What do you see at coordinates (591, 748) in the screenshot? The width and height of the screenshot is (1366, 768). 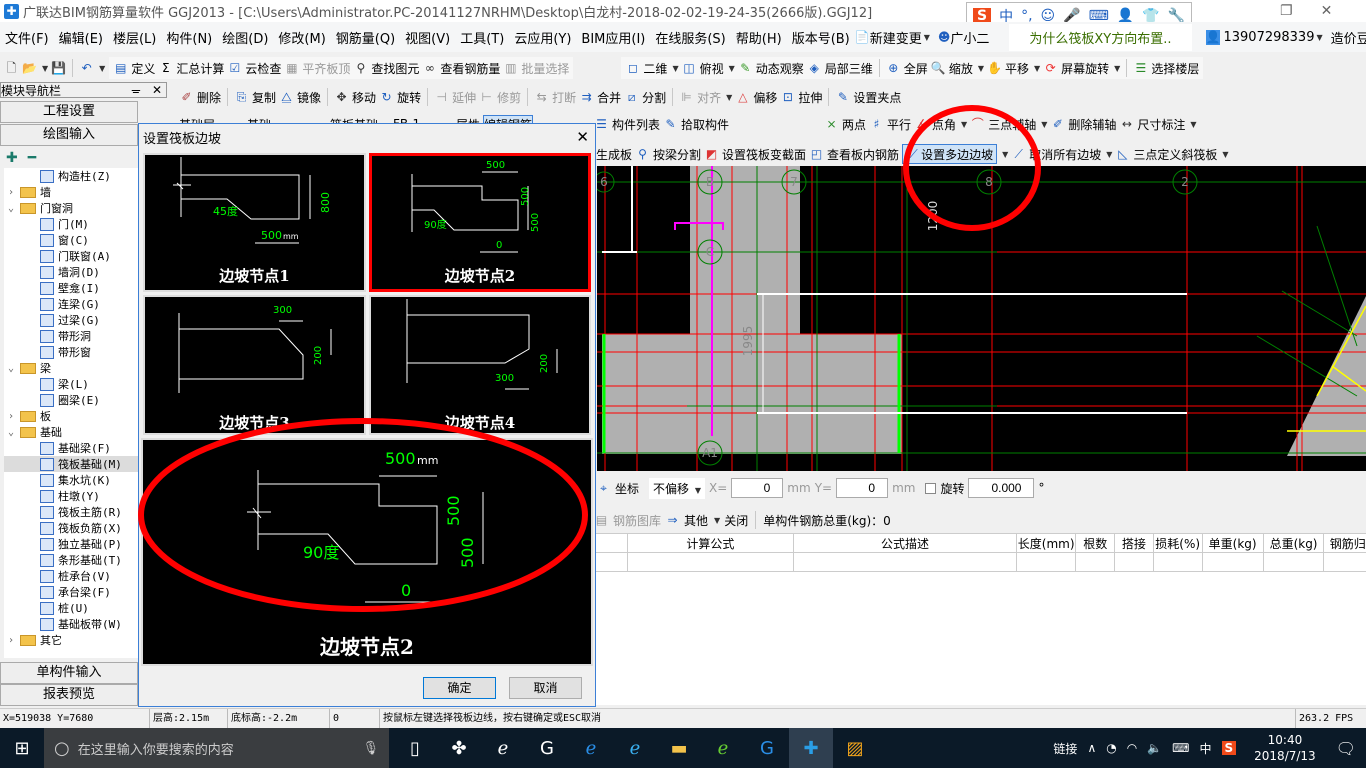 I see `edge-icon: ℯ` at bounding box center [591, 748].